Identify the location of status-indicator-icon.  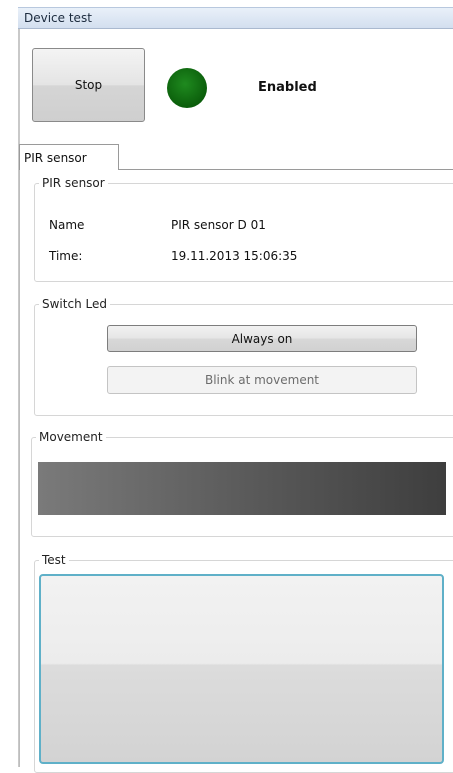
(187, 88).